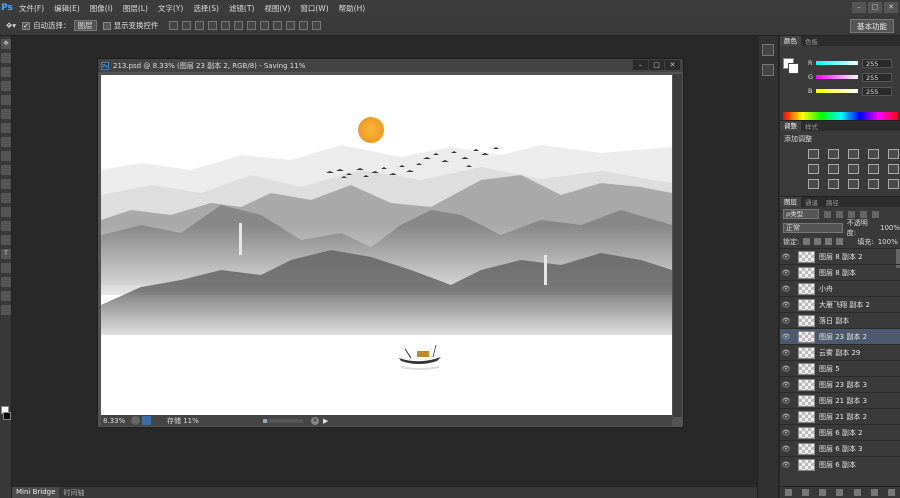  What do you see at coordinates (857, 492) in the screenshot?
I see `folder-icon` at bounding box center [857, 492].